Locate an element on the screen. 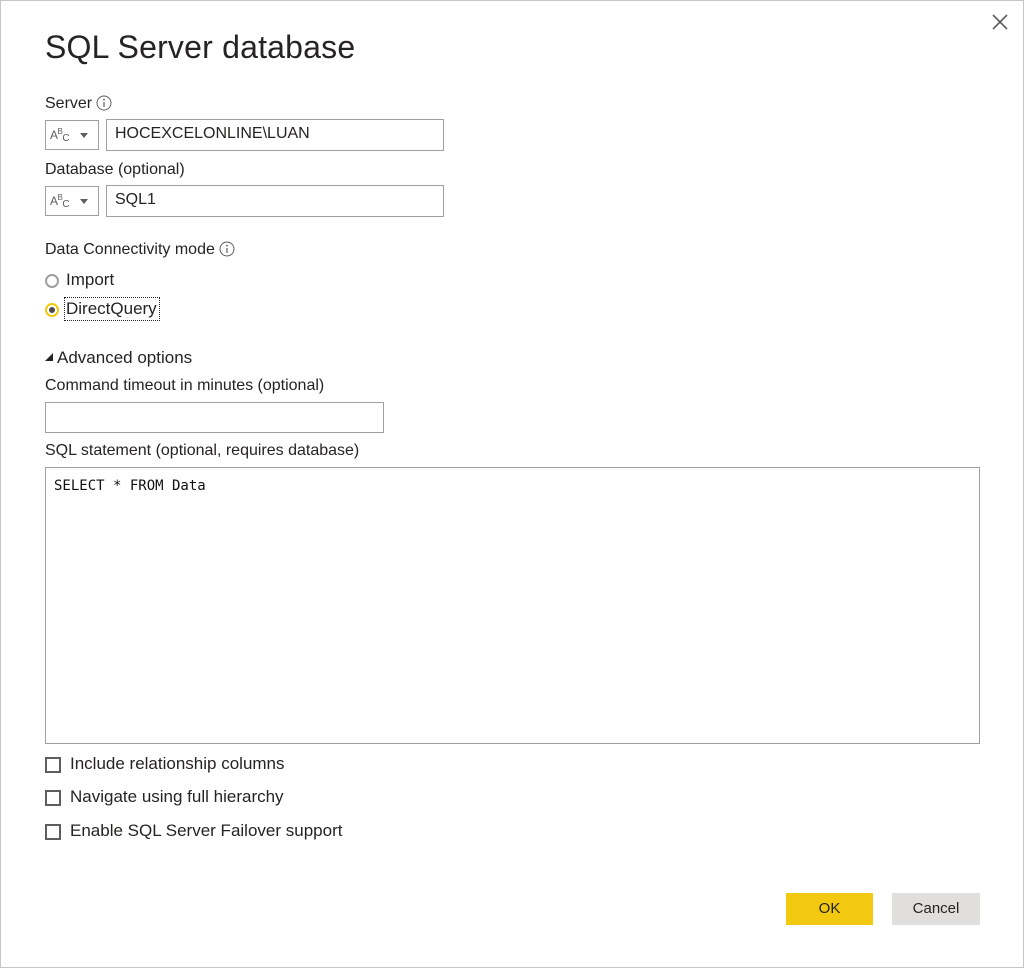 This screenshot has width=1024, height=968. dialog-title: SQL Server database is located at coordinates (200, 47).